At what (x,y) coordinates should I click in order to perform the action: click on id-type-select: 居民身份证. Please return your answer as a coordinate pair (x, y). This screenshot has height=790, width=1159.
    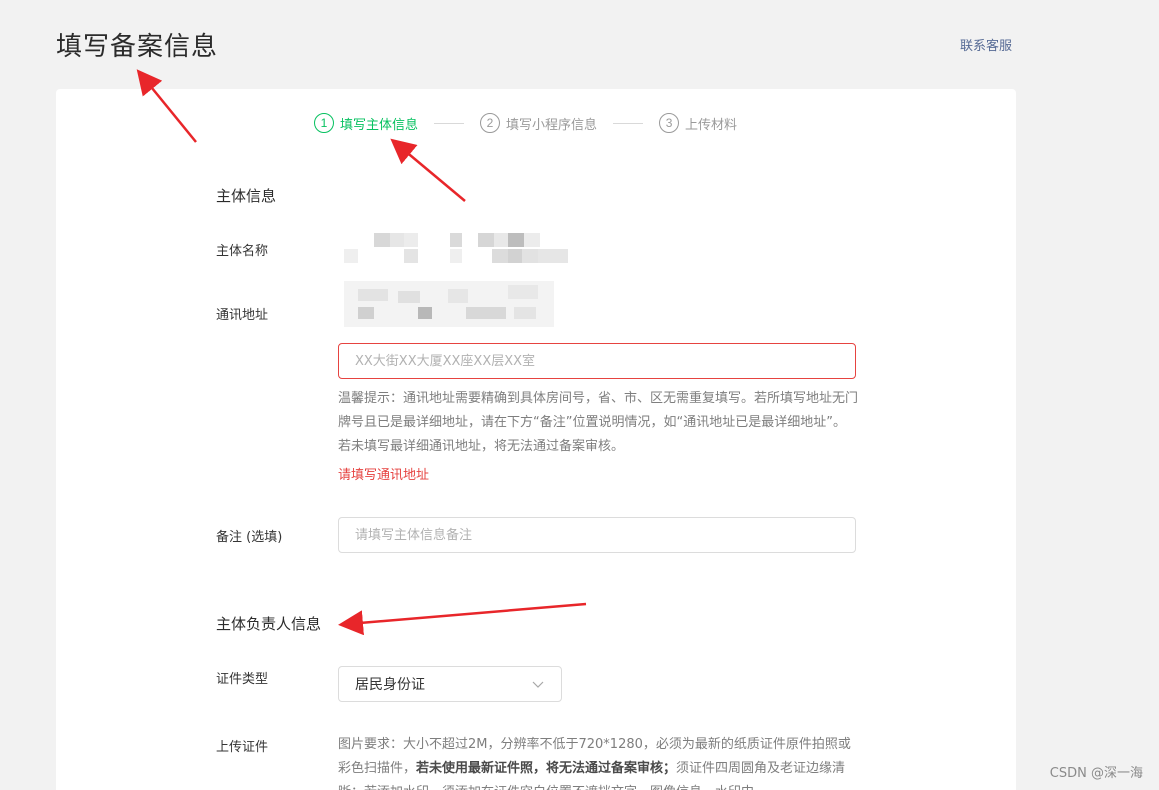
    Looking at the image, I should click on (450, 684).